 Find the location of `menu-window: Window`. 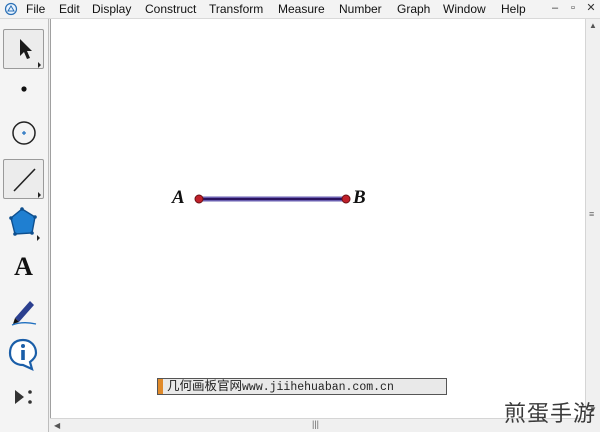

menu-window: Window is located at coordinates (464, 9).